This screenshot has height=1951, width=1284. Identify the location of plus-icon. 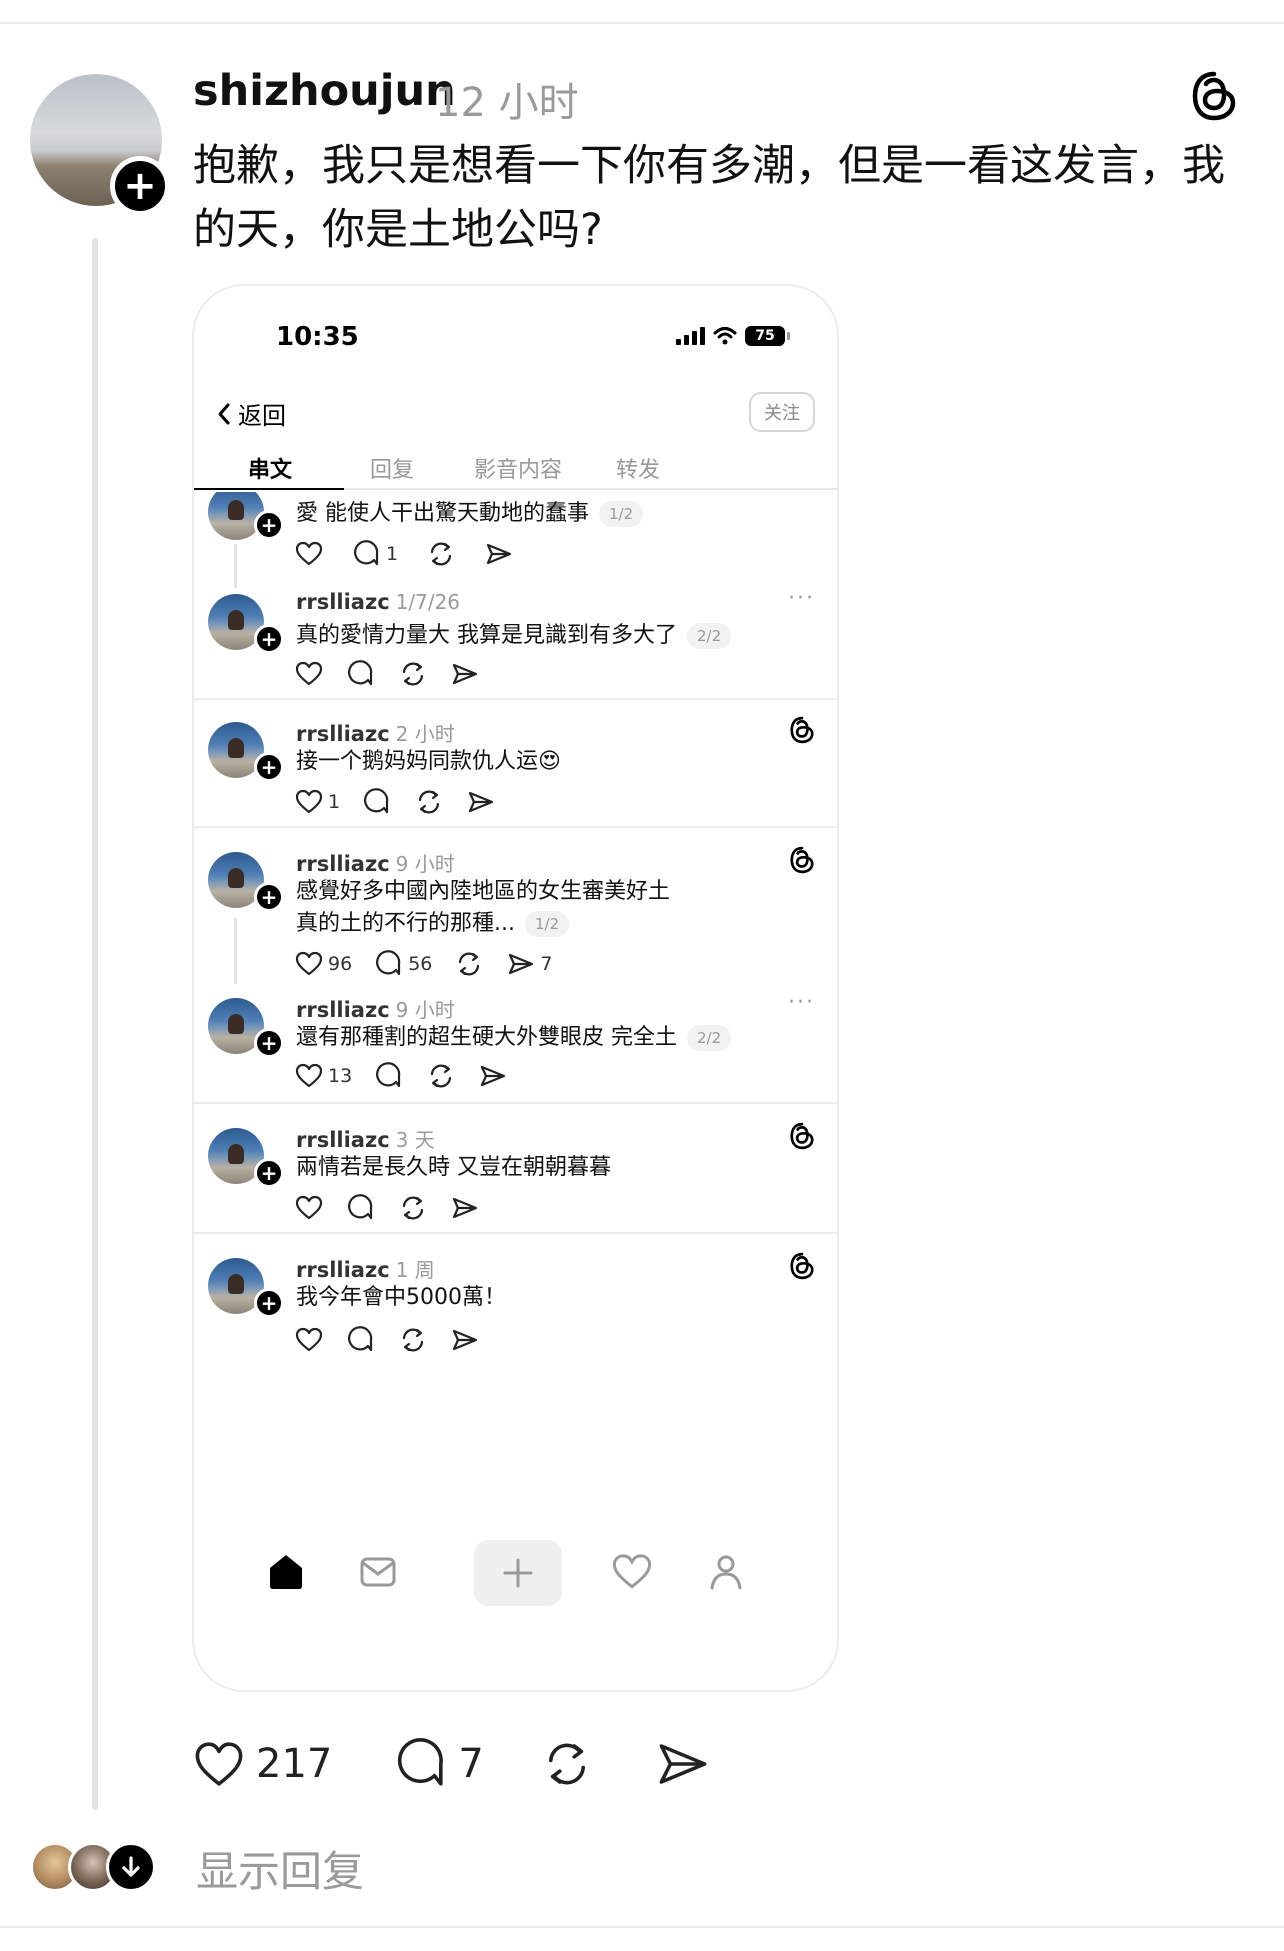
(518, 1573).